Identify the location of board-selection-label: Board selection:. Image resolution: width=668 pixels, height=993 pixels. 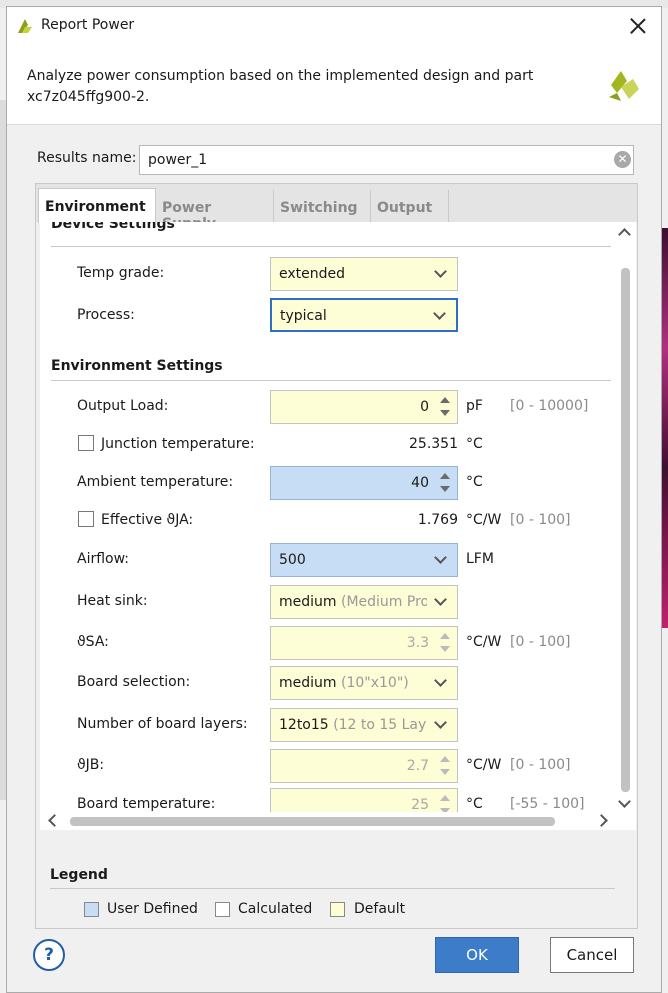
(134, 682).